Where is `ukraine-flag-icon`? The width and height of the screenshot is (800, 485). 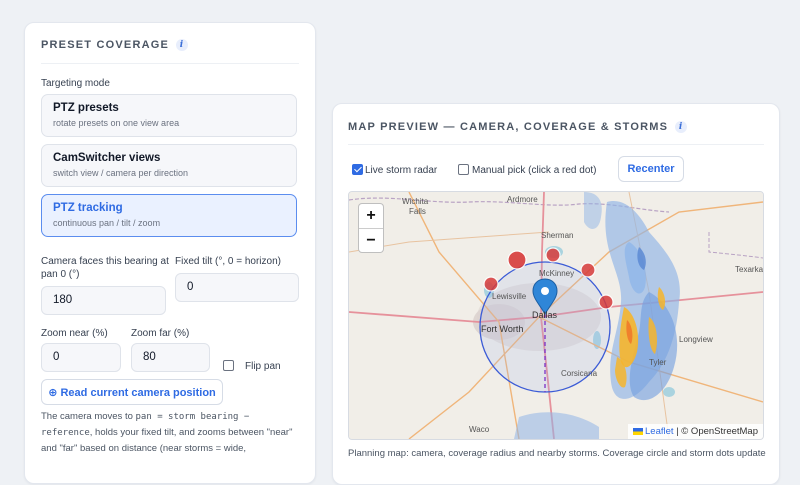 ukraine-flag-icon is located at coordinates (638, 431).